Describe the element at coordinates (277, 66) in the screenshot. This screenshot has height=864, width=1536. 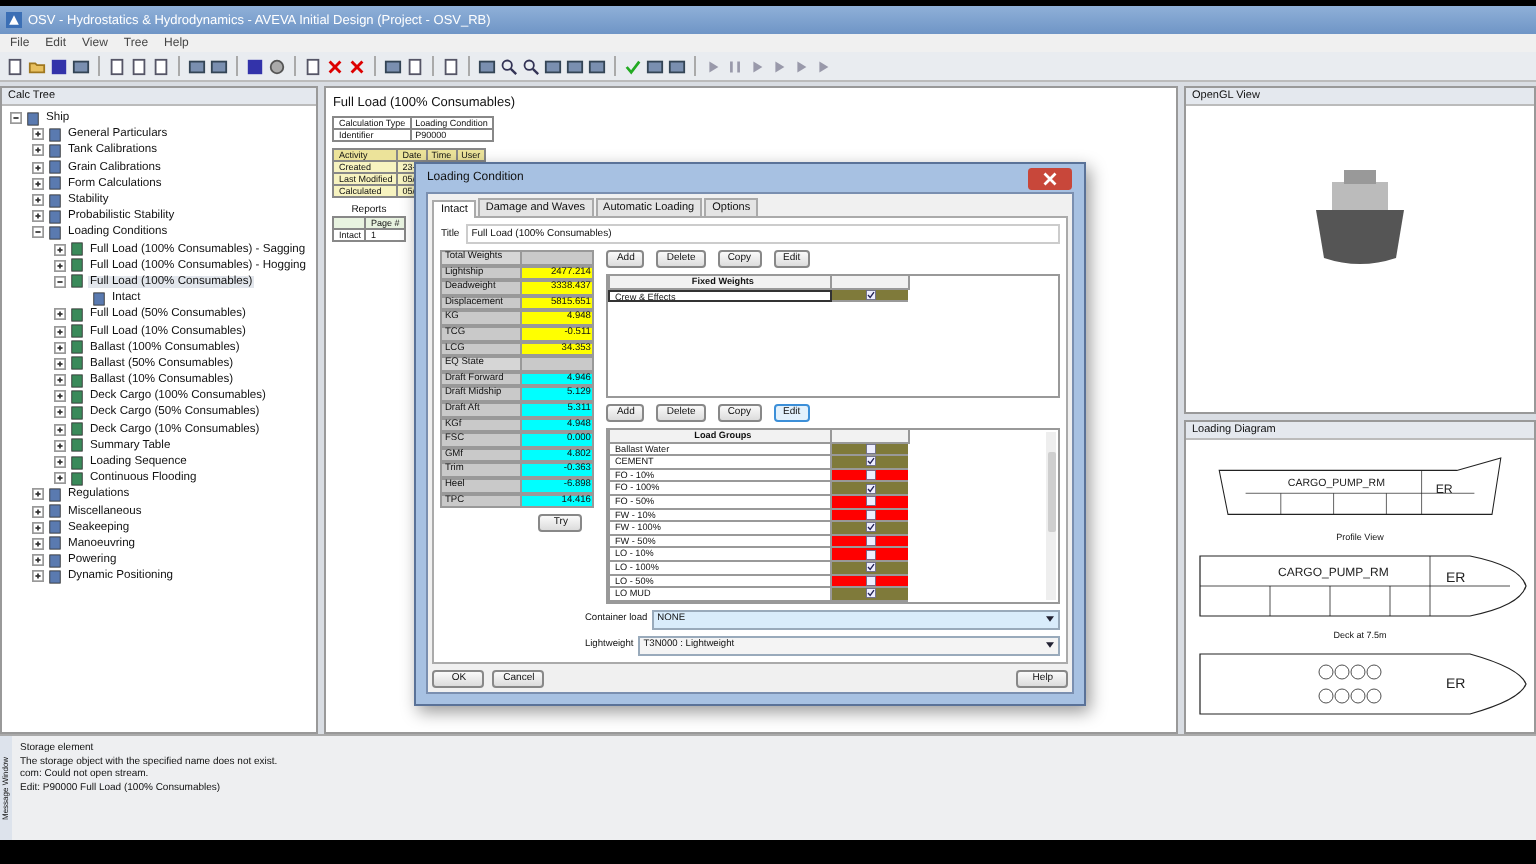
I see `circle-icon` at that location.